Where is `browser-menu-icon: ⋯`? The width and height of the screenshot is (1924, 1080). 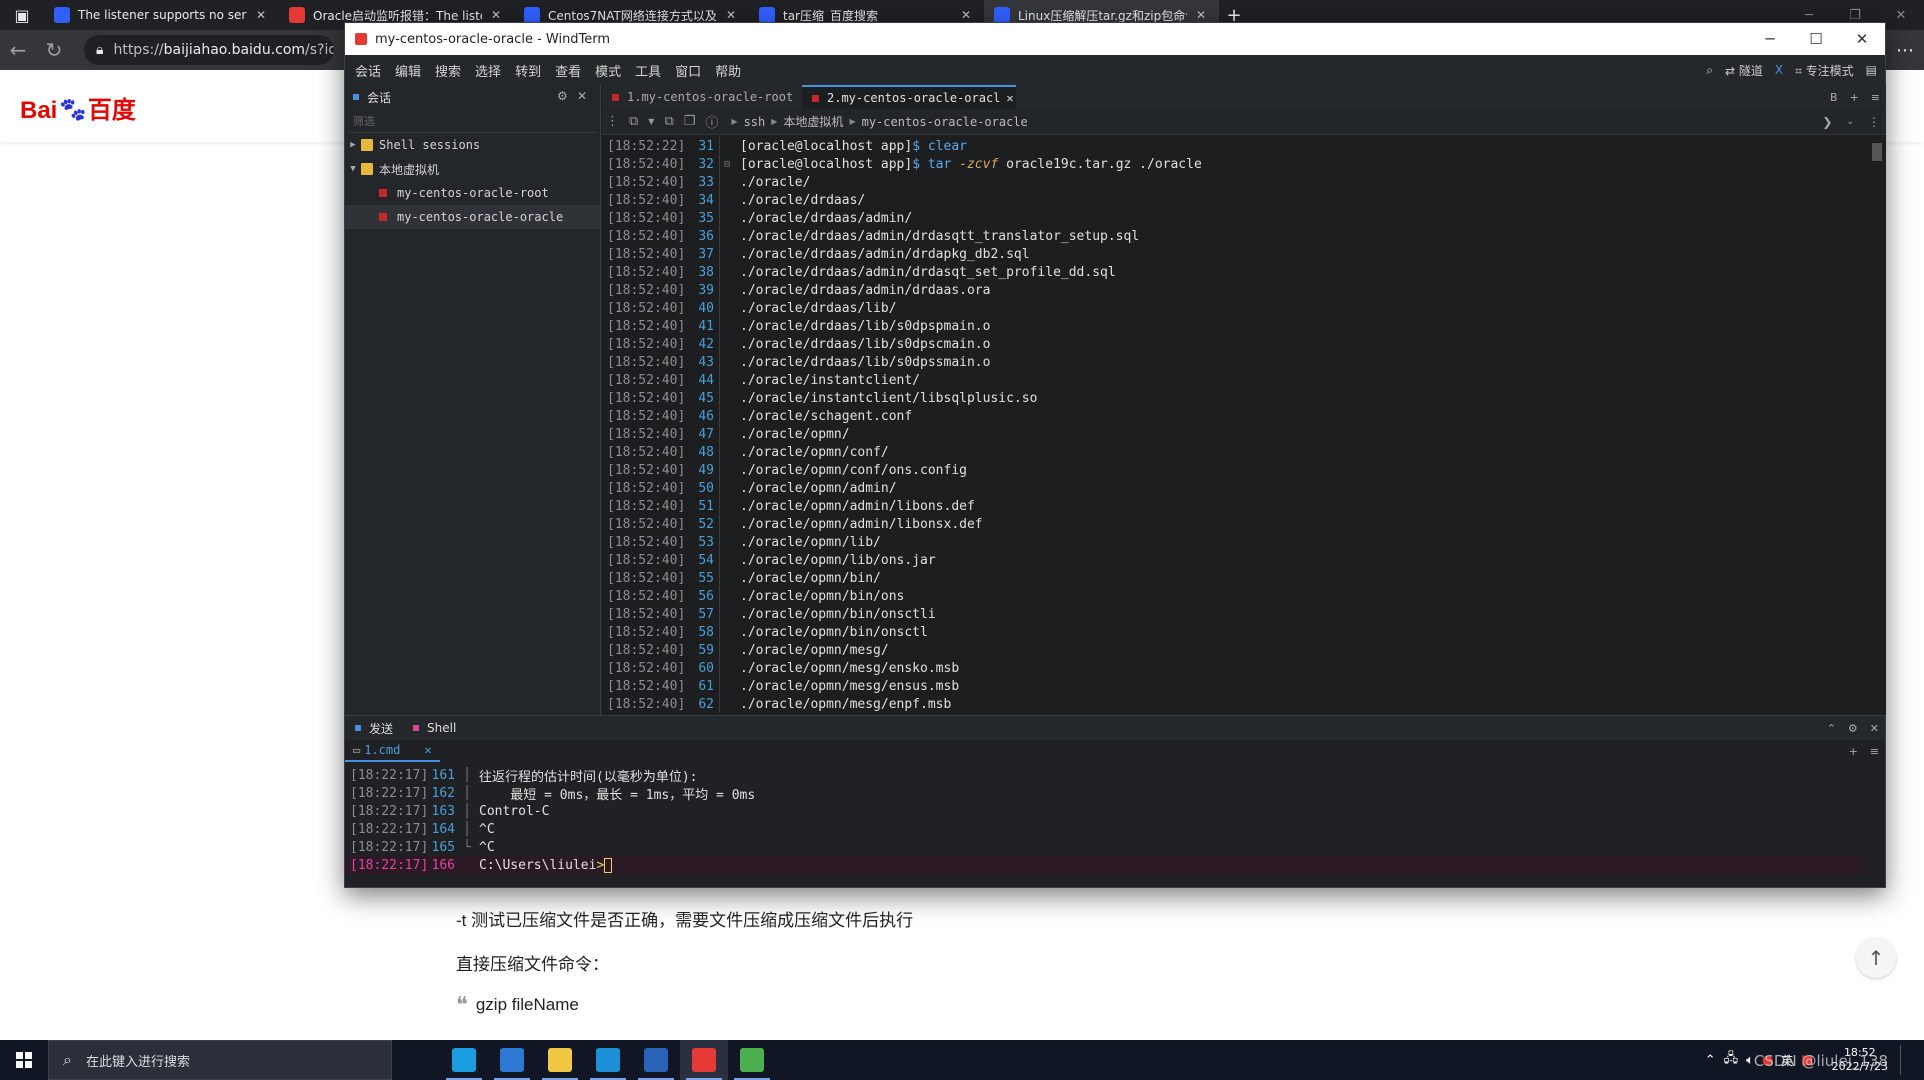 browser-menu-icon: ⋯ is located at coordinates (1905, 50).